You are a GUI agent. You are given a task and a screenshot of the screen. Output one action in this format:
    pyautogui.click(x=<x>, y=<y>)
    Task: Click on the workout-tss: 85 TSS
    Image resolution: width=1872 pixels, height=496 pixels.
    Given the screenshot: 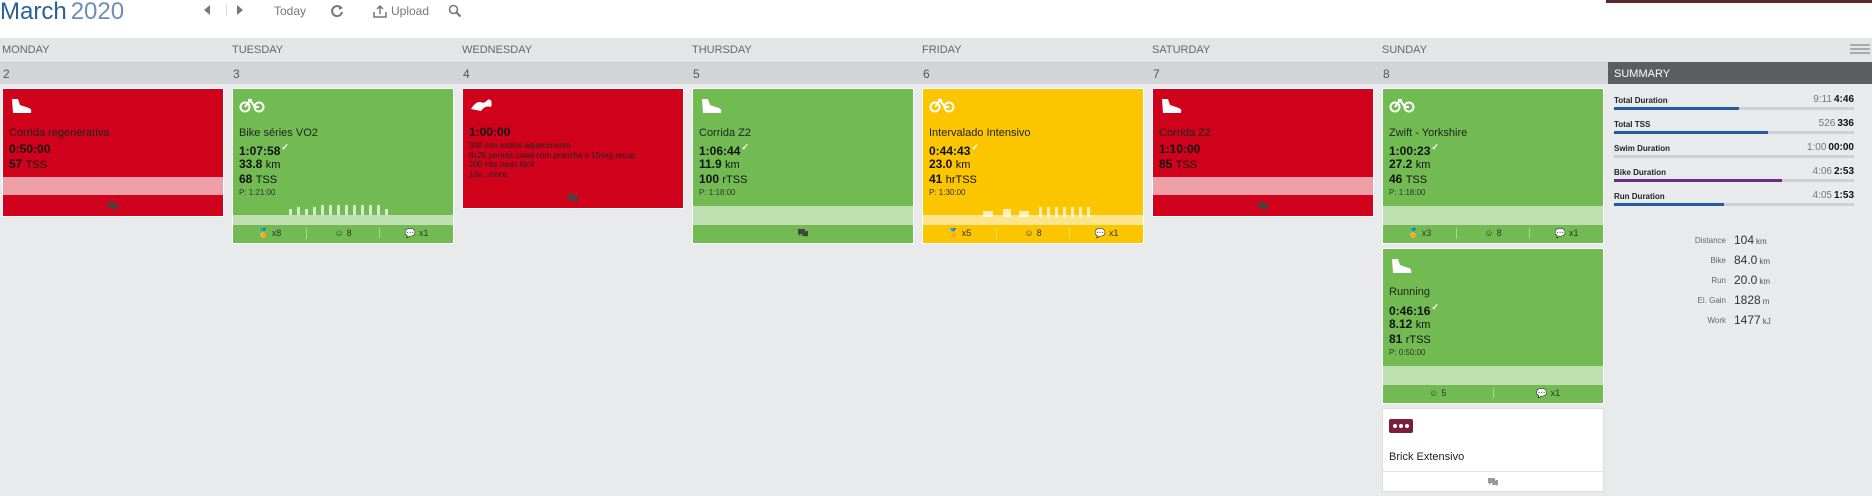 What is the action you would take?
    pyautogui.click(x=1178, y=164)
    